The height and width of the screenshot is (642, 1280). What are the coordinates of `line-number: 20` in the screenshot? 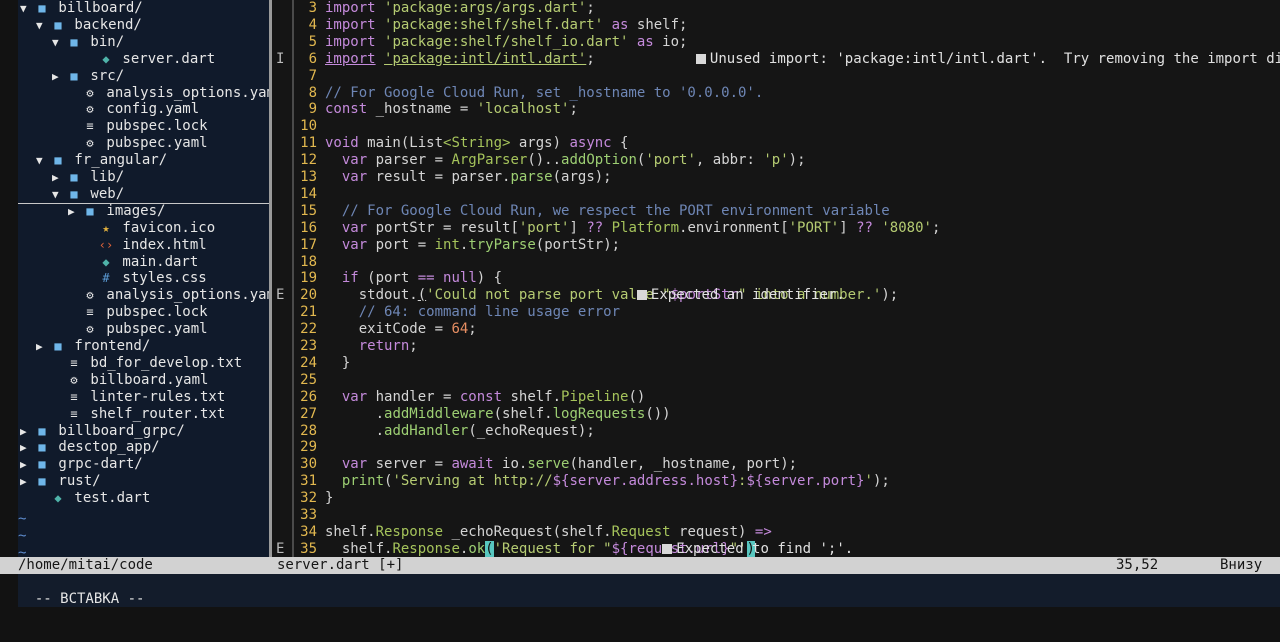 It's located at (308, 295).